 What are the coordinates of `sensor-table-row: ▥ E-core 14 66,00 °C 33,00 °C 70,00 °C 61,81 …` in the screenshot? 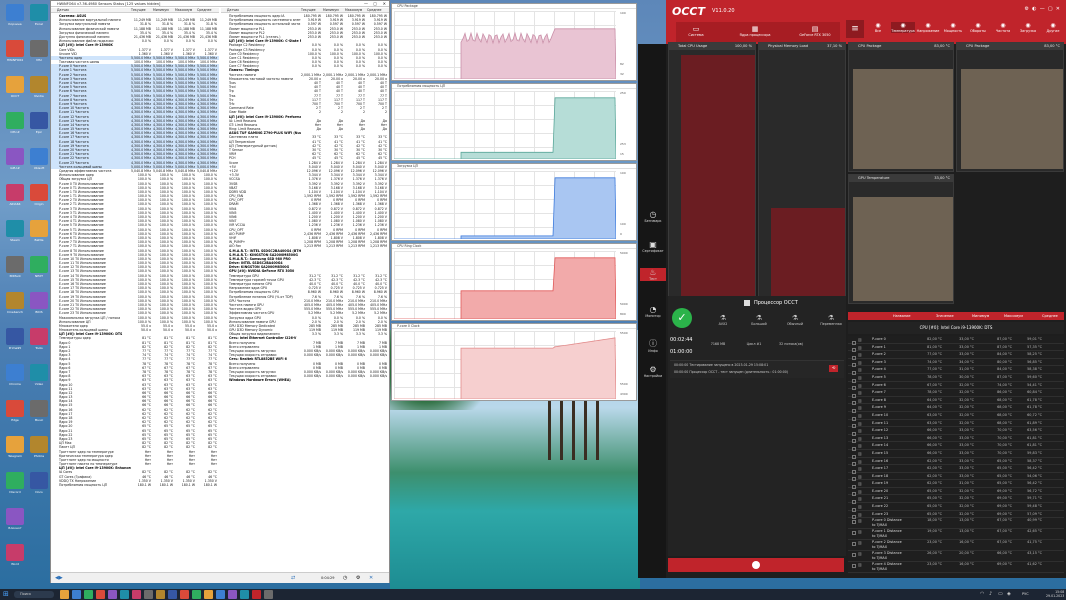 It's located at (956, 446).